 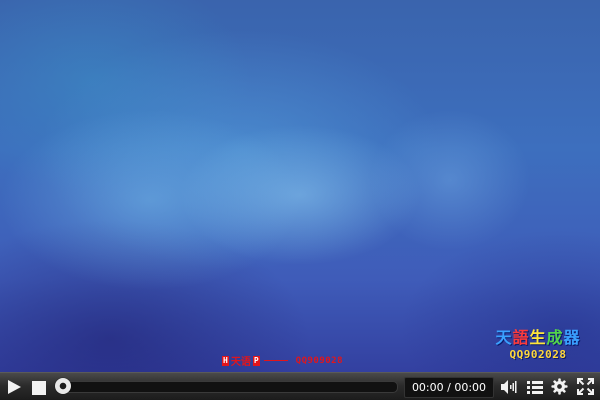 What do you see at coordinates (555, 337) in the screenshot?
I see `logo-char-4: 成` at bounding box center [555, 337].